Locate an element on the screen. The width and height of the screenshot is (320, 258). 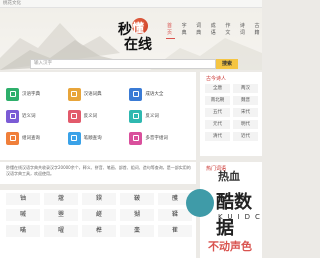
search-button: 搜索 is located at coordinates (227, 64).